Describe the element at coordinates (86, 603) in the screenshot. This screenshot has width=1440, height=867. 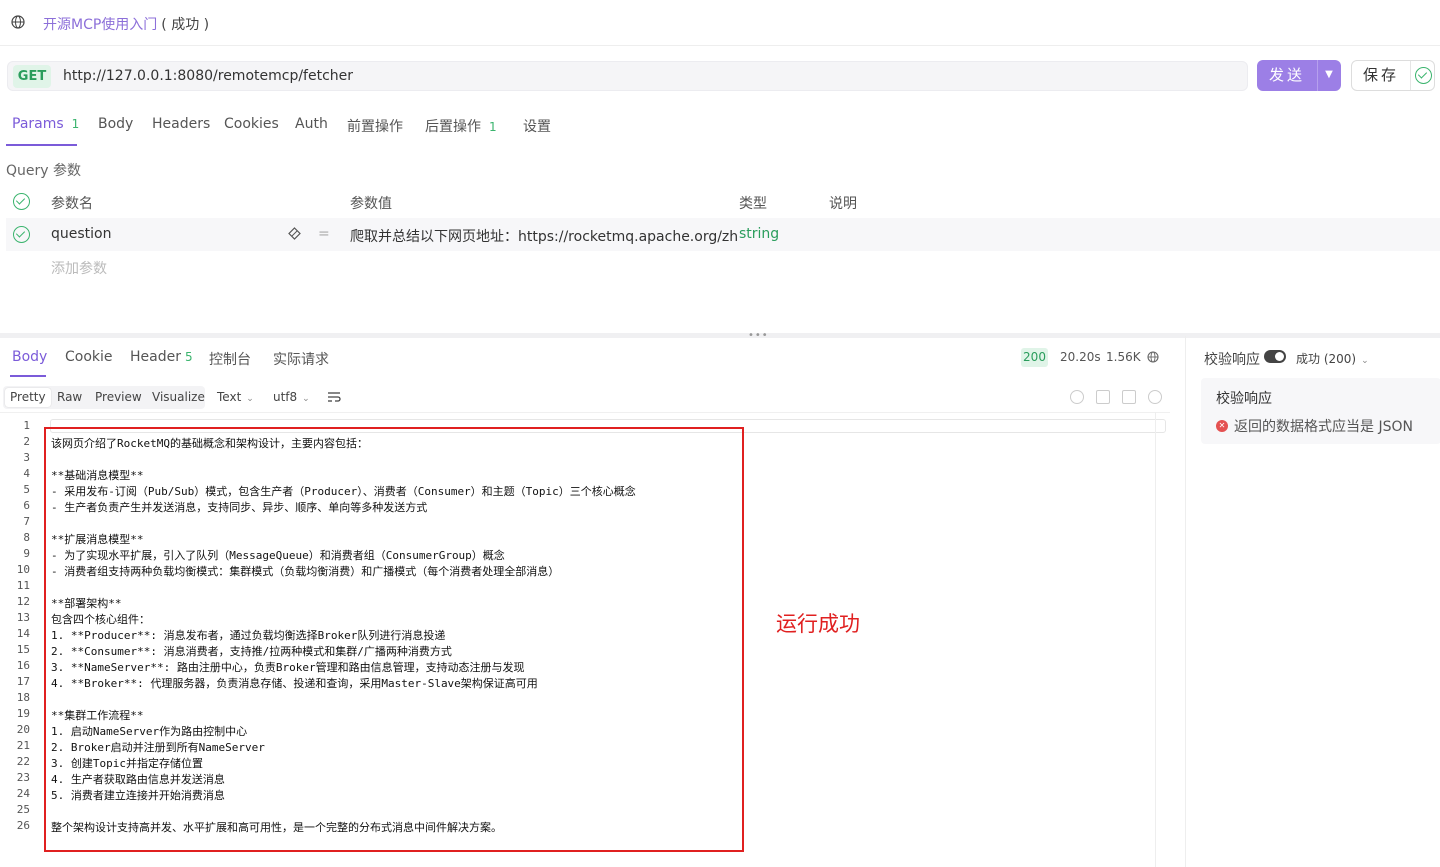
I see `code-line: **部署架构**` at that location.